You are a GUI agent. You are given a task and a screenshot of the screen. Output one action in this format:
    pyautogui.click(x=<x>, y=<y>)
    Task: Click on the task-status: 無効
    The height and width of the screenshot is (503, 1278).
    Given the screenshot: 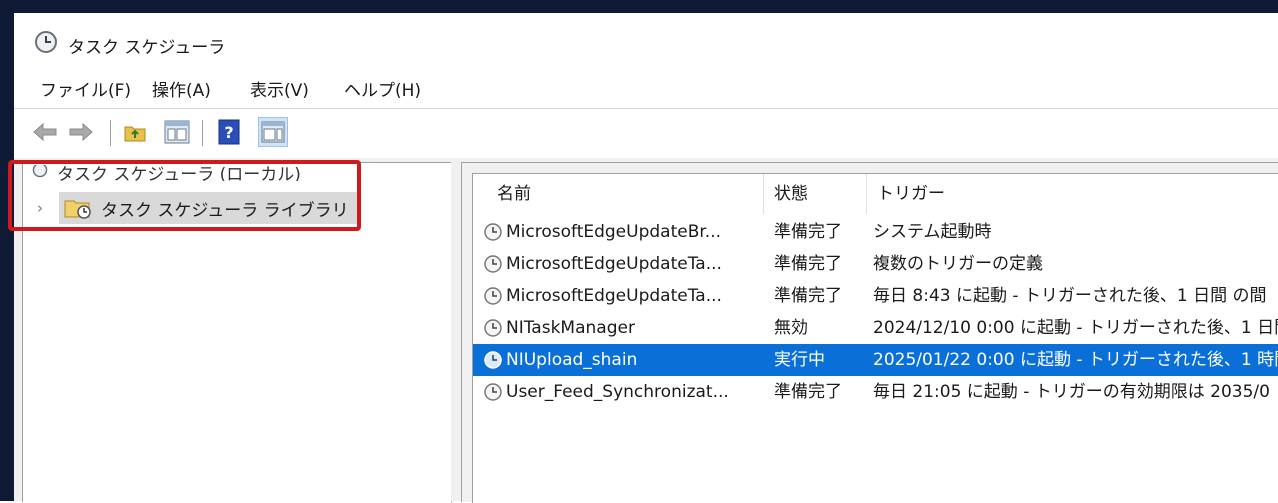 What is the action you would take?
    pyautogui.click(x=791, y=328)
    